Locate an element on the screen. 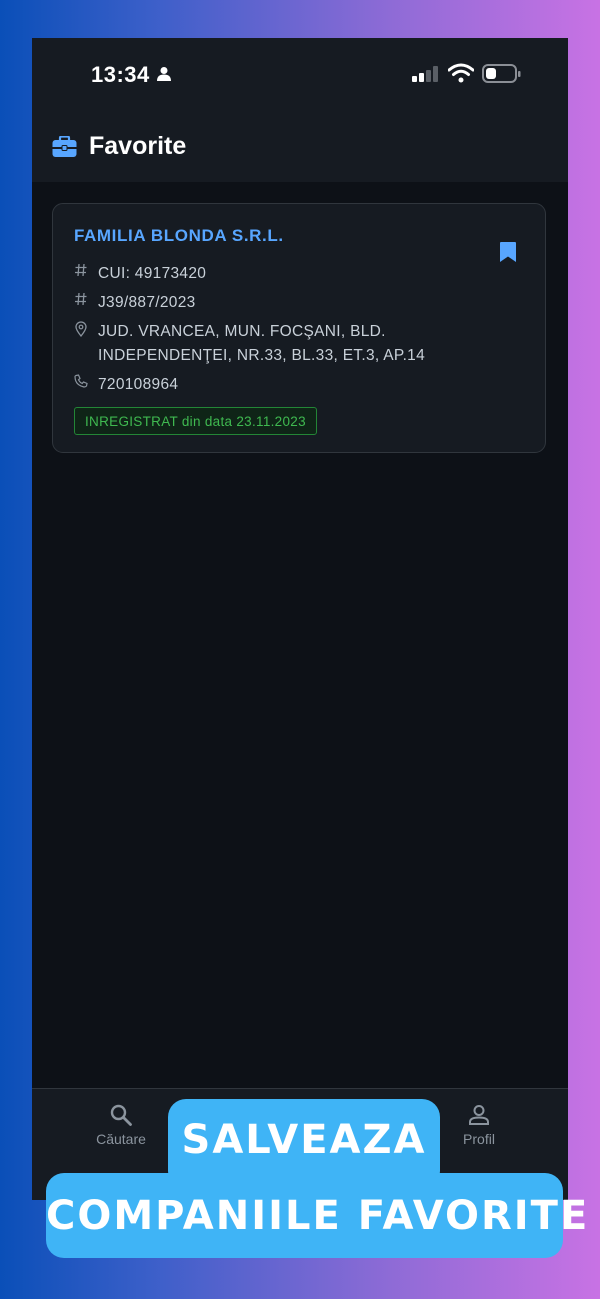 The width and height of the screenshot is (600, 1299). search-icon is located at coordinates (121, 1115).